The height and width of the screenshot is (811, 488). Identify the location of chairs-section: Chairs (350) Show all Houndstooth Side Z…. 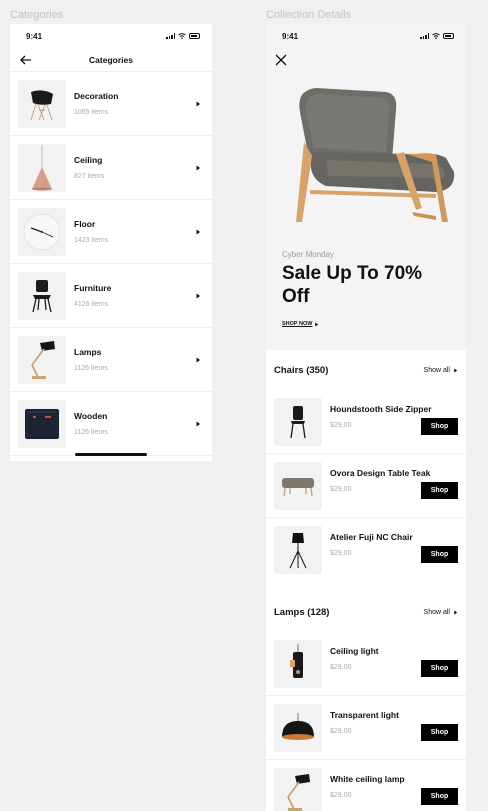
(366, 466).